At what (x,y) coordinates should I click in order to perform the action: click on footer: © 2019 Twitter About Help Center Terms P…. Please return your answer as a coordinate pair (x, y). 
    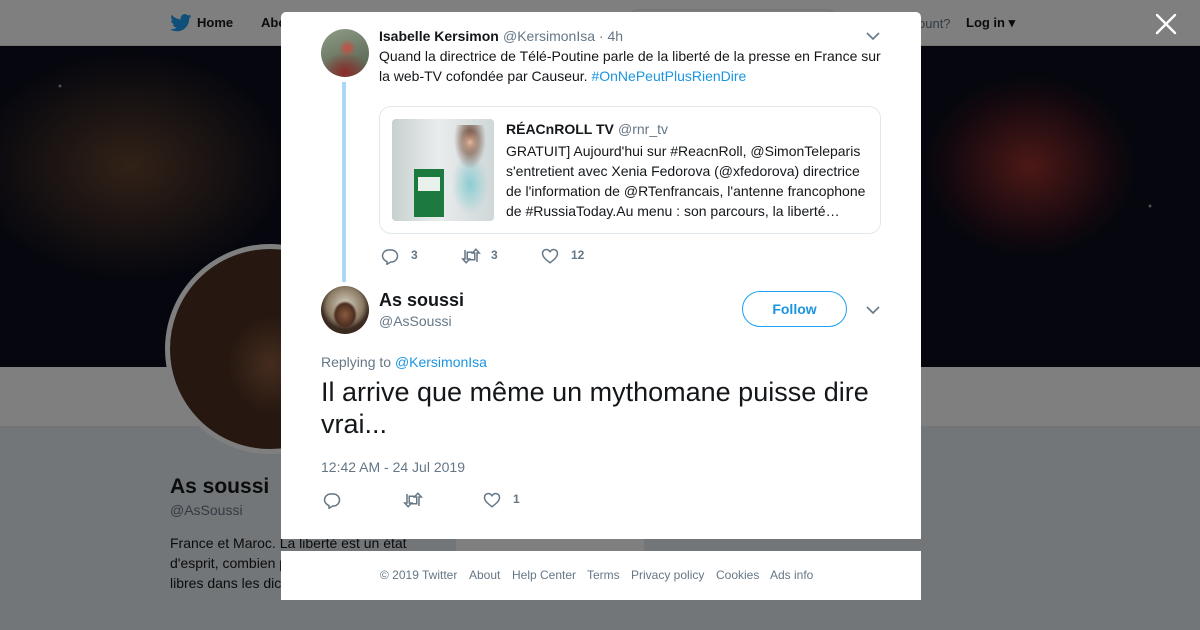
    Looking at the image, I should click on (601, 575).